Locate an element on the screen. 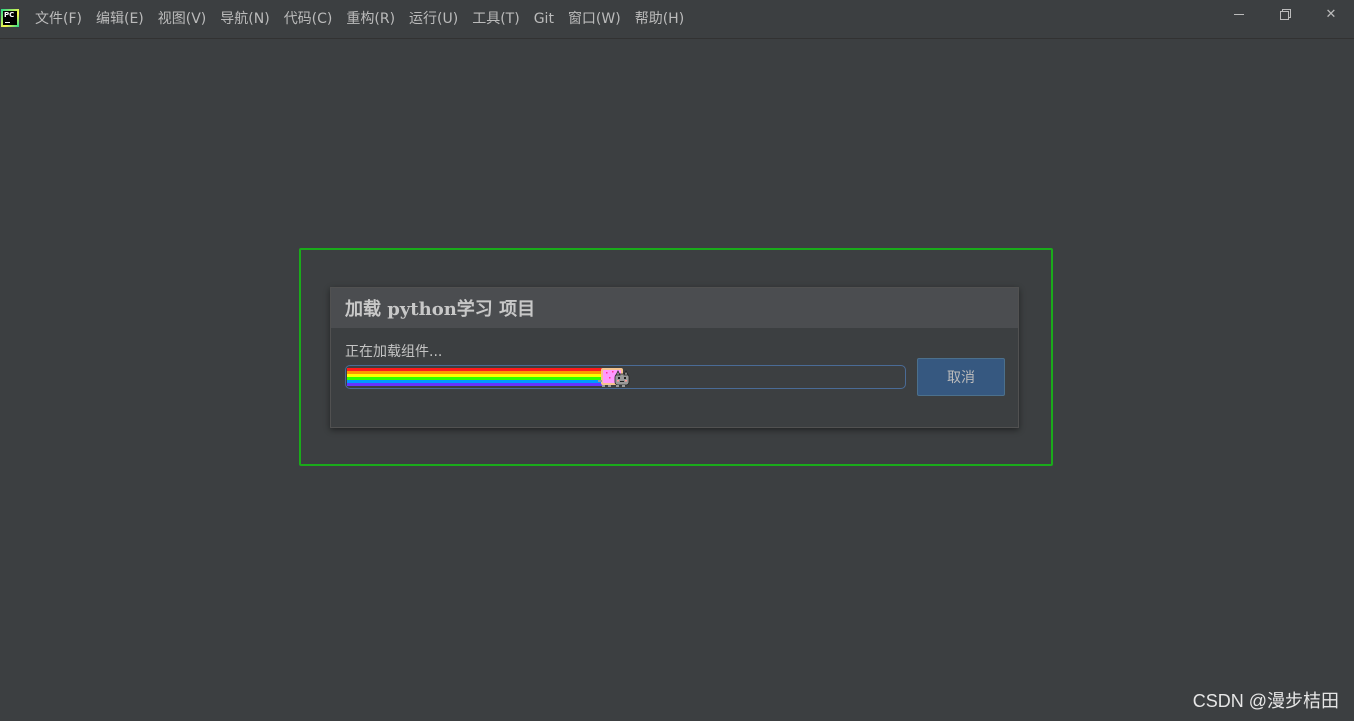  dialog-header: 加载 python学习 项目 is located at coordinates (674, 308).